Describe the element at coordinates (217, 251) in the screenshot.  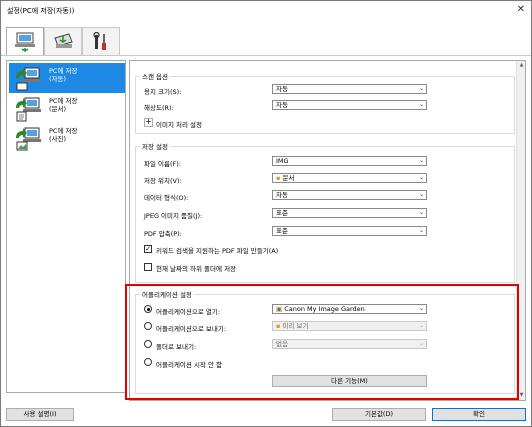
I see `keyword-pdf-label: 키워드 검색을 지원하는 PDF 파일 만들기(A)` at that location.